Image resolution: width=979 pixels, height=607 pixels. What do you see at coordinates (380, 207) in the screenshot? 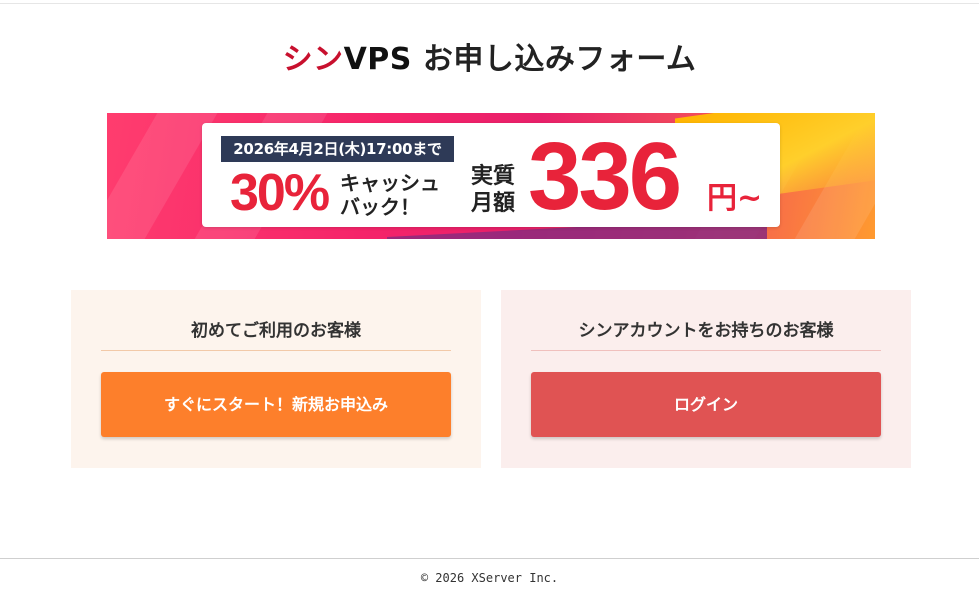
I see `cashback-label-line2: バック！` at bounding box center [380, 207].